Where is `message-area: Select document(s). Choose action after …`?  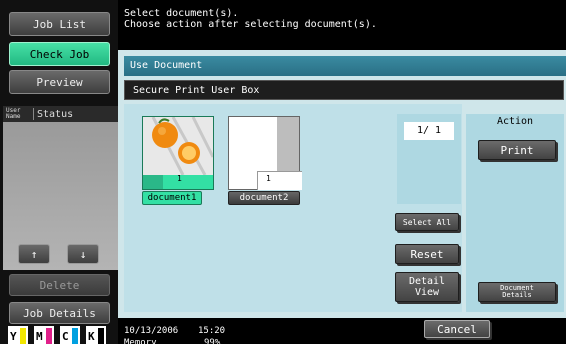
message-area: Select document(s). Choose action after … is located at coordinates (342, 25).